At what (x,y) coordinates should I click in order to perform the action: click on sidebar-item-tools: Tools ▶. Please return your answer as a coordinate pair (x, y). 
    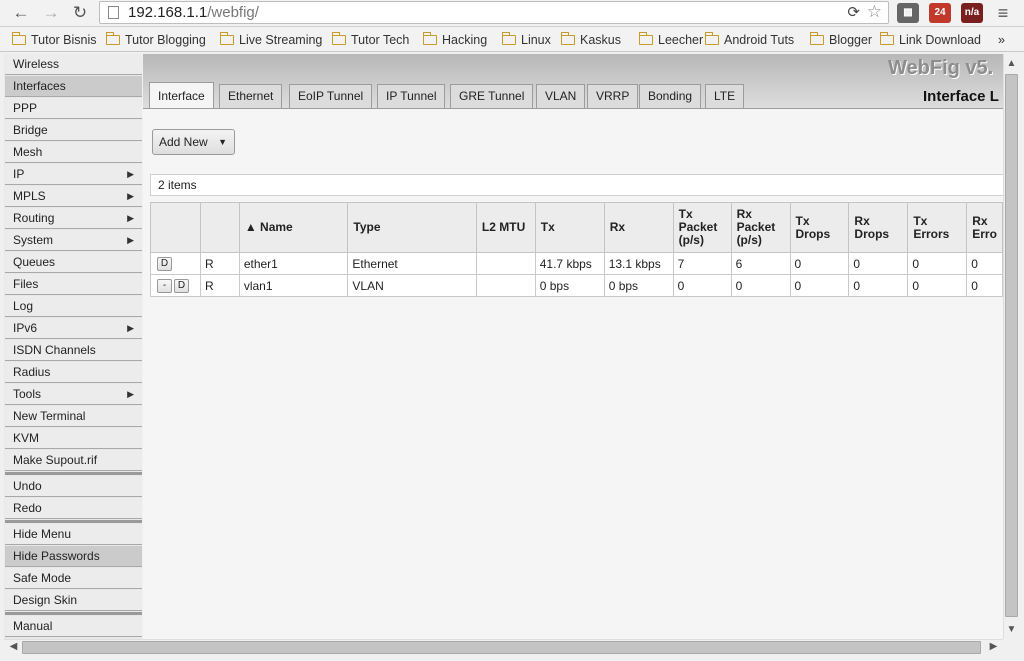
    Looking at the image, I should click on (73, 394).